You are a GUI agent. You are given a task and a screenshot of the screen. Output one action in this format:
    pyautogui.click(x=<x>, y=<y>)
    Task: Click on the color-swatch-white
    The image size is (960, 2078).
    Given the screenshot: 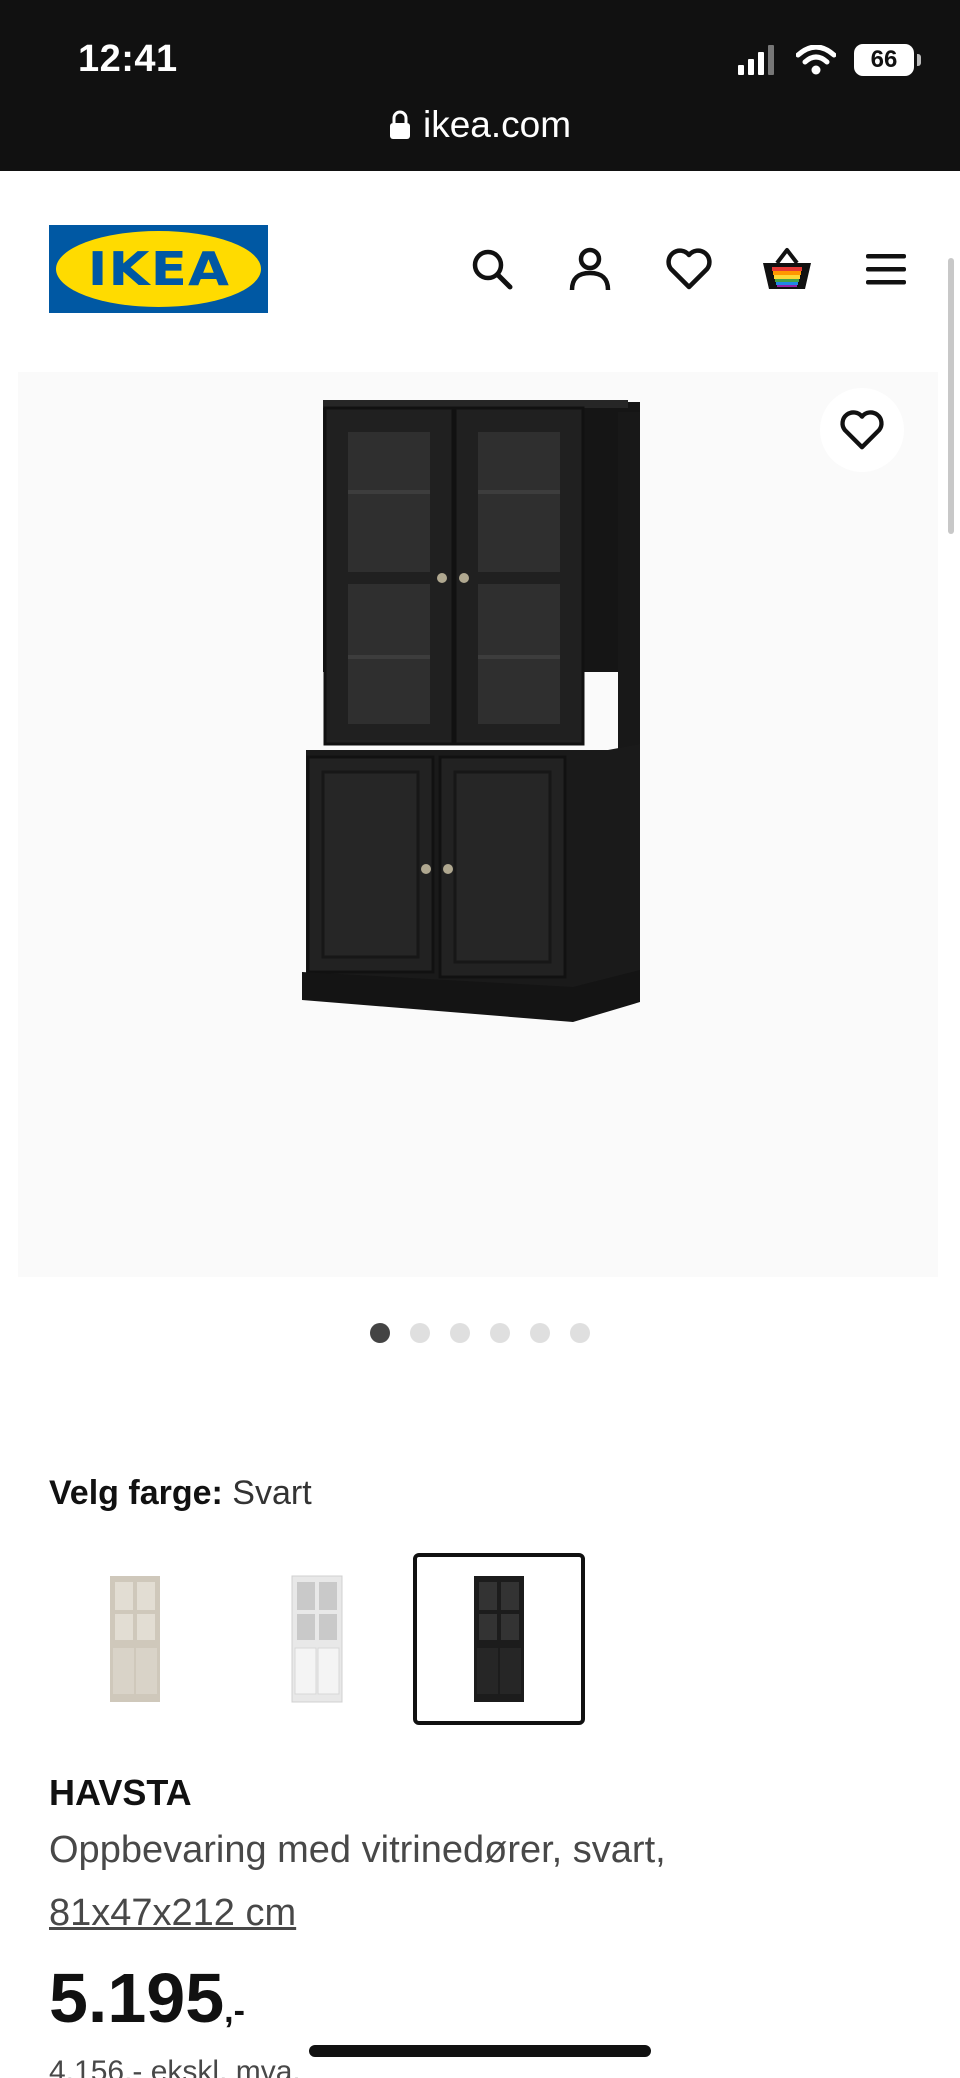 What is the action you would take?
    pyautogui.click(x=317, y=1639)
    